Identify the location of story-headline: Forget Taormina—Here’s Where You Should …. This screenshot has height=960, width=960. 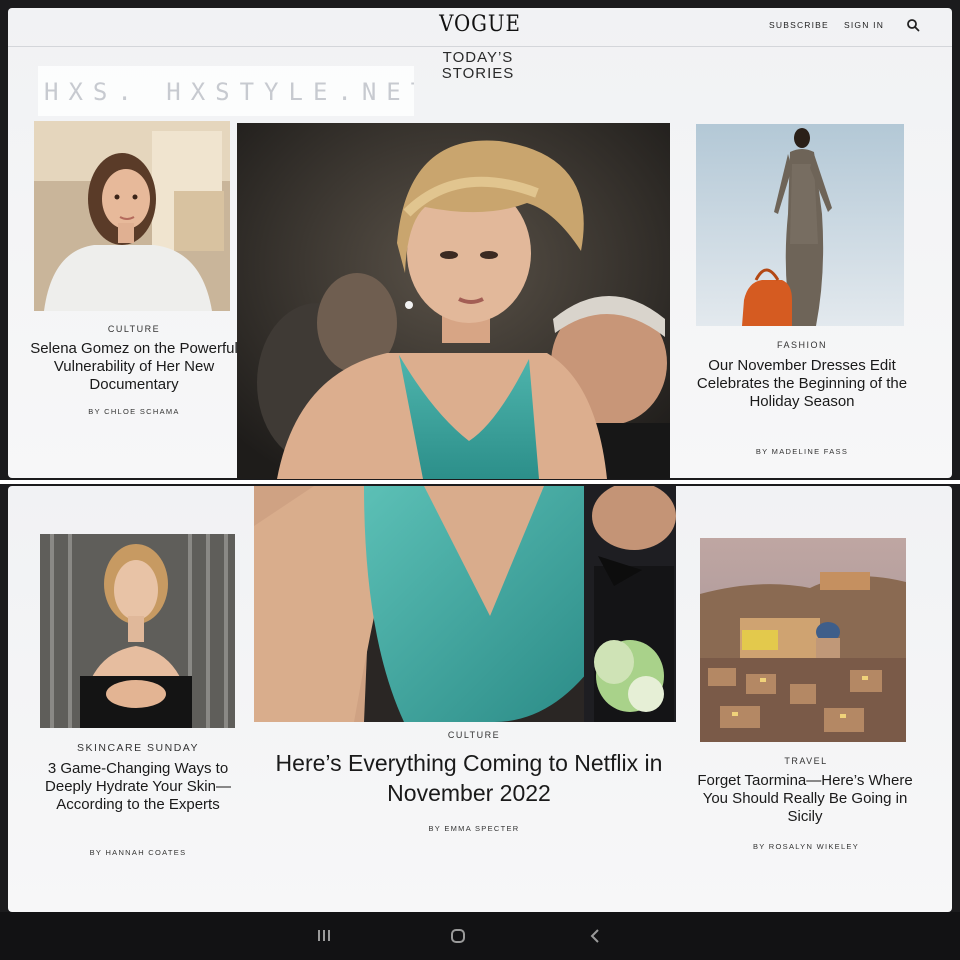
(805, 799).